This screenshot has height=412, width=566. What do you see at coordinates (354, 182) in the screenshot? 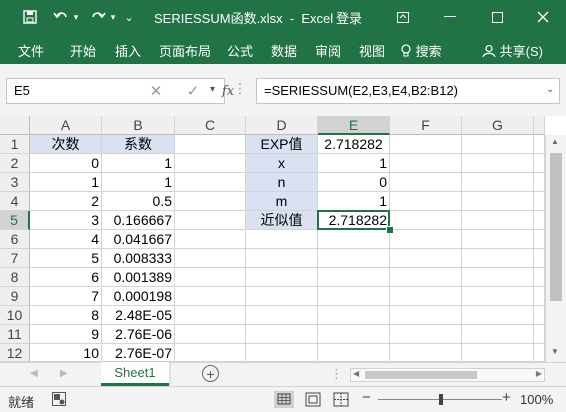
I see `cell-e3: 0` at bounding box center [354, 182].